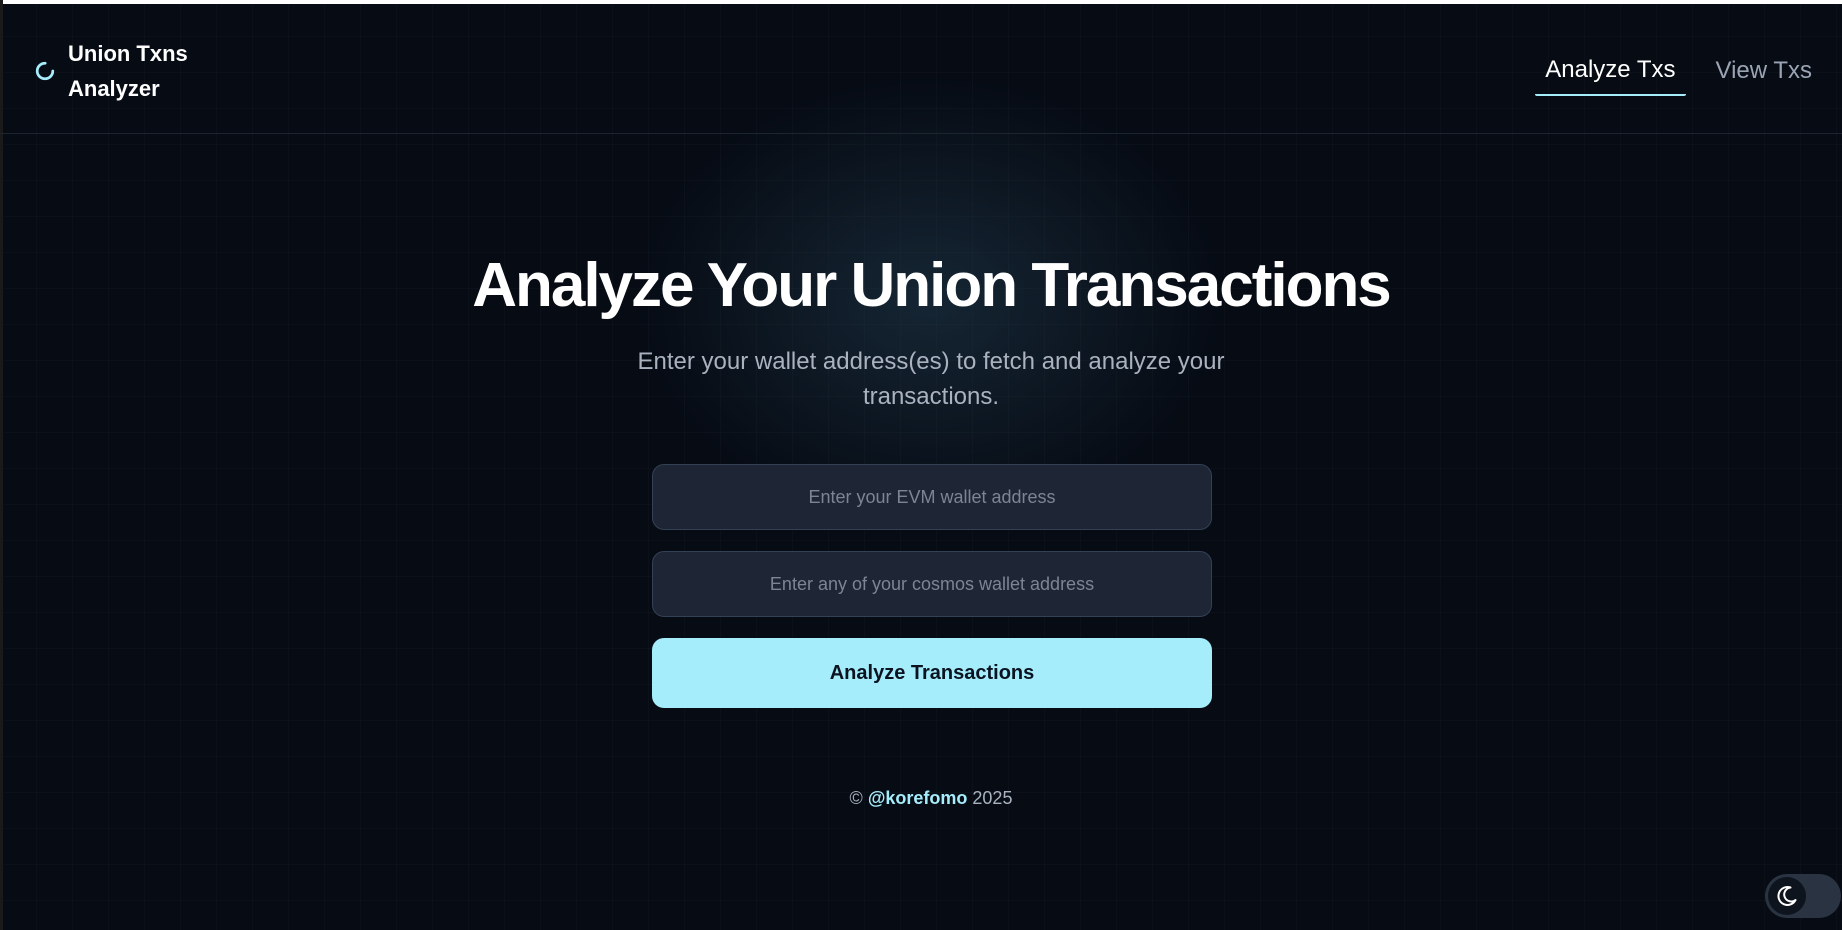  What do you see at coordinates (1764, 74) in the screenshot?
I see `nav-view-txs: View Txs` at bounding box center [1764, 74].